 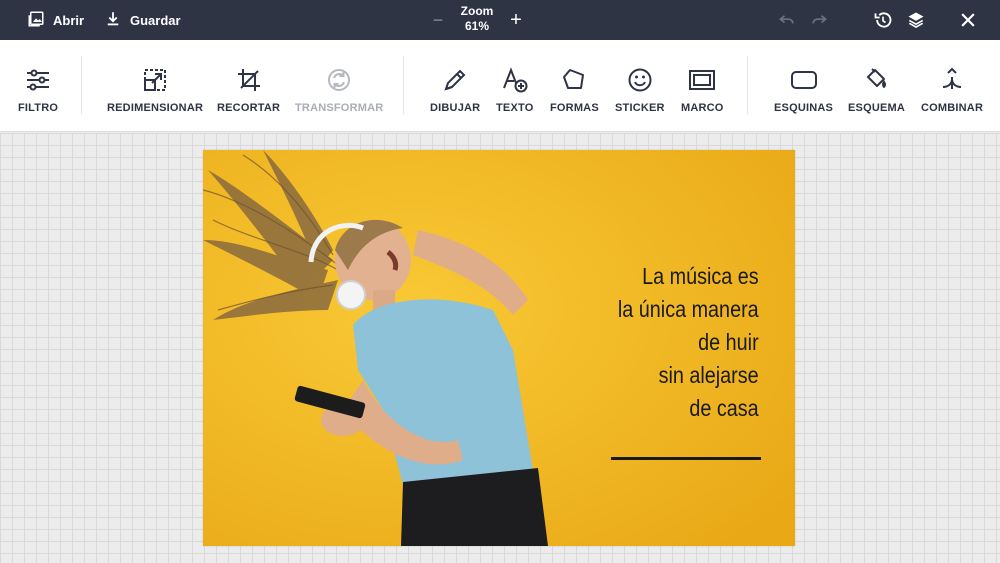 What do you see at coordinates (477, 11) in the screenshot?
I see `zoom-label: Zoom` at bounding box center [477, 11].